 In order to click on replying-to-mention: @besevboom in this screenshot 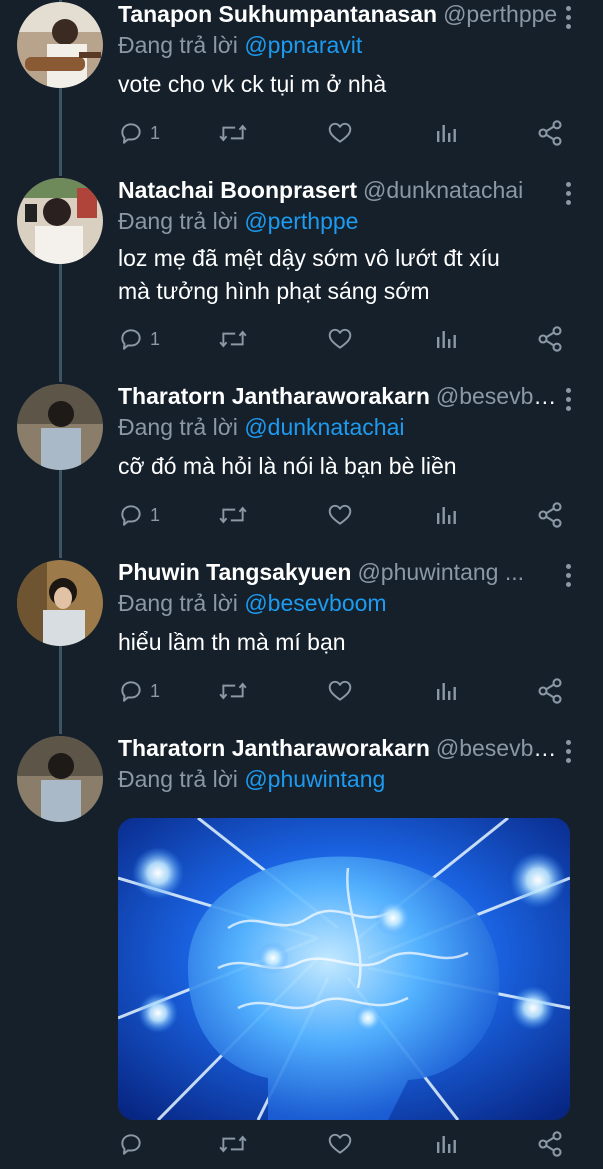, I will do `click(315, 603)`.